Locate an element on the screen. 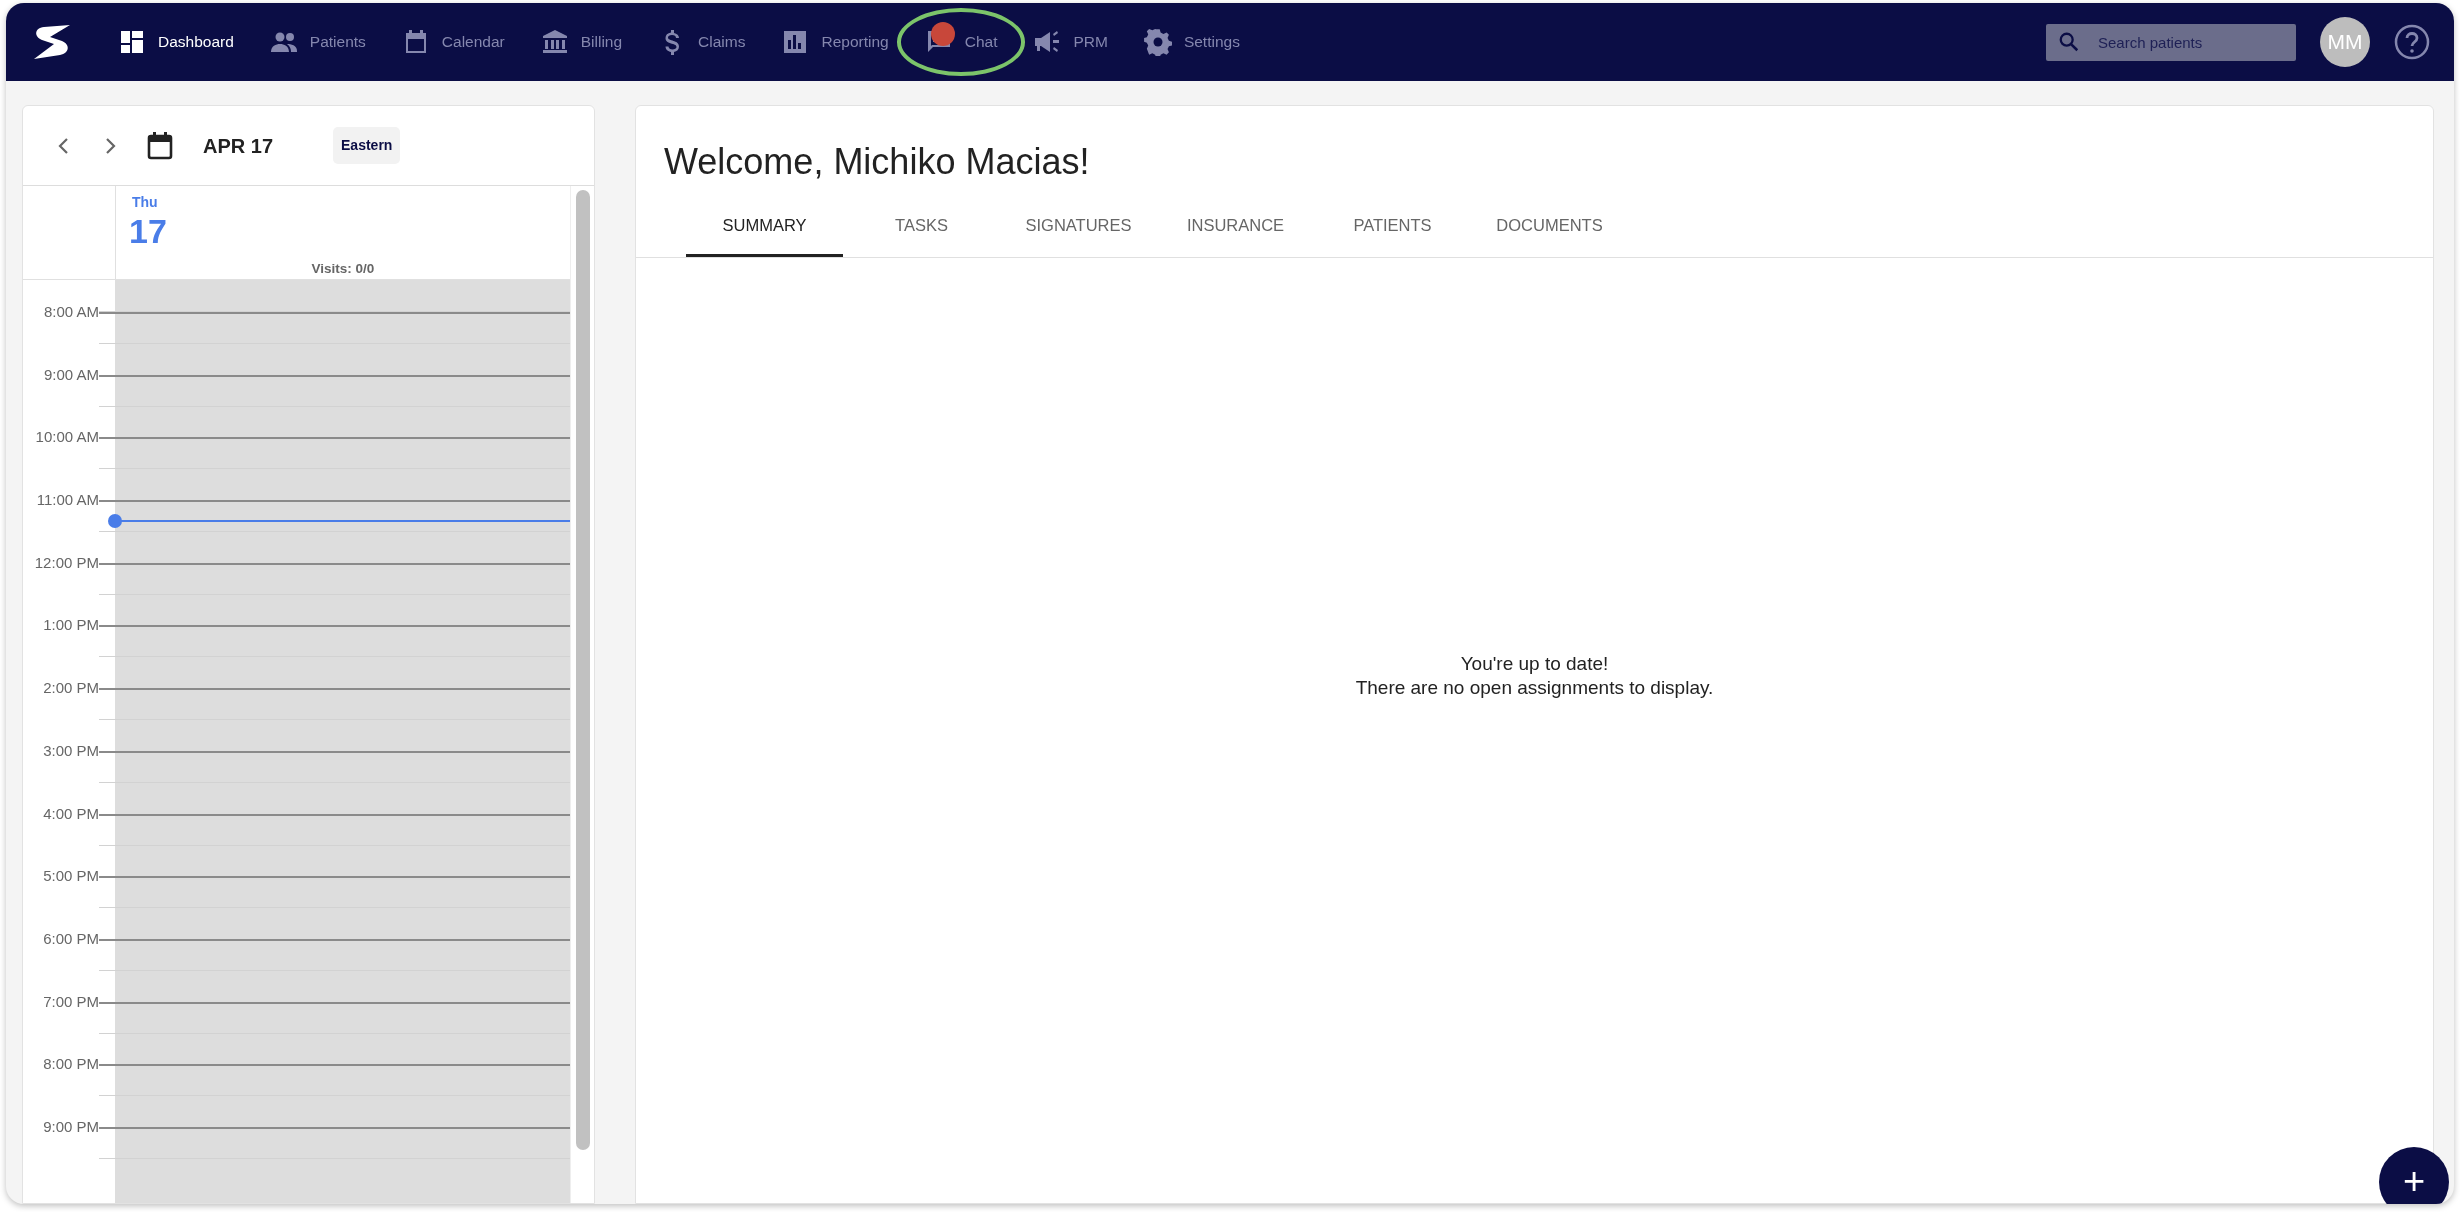 Image resolution: width=2460 pixels, height=1212 pixels. time-label: 9:00 AM is located at coordinates (70, 374).